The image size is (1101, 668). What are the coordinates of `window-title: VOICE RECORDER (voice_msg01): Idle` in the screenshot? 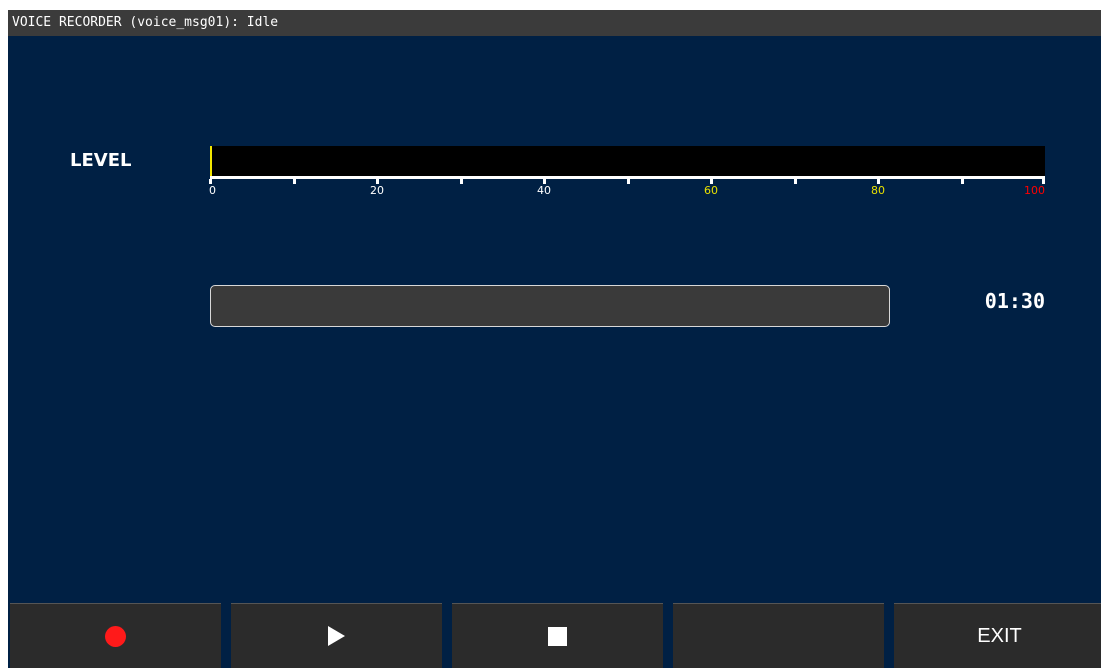 It's located at (554, 23).